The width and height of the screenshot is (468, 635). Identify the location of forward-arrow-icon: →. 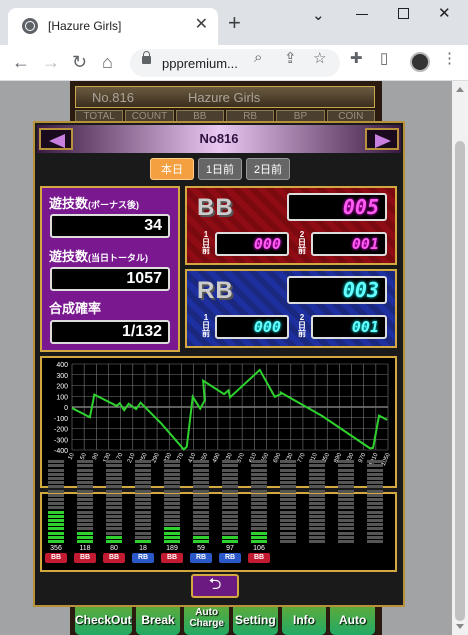
(51, 62).